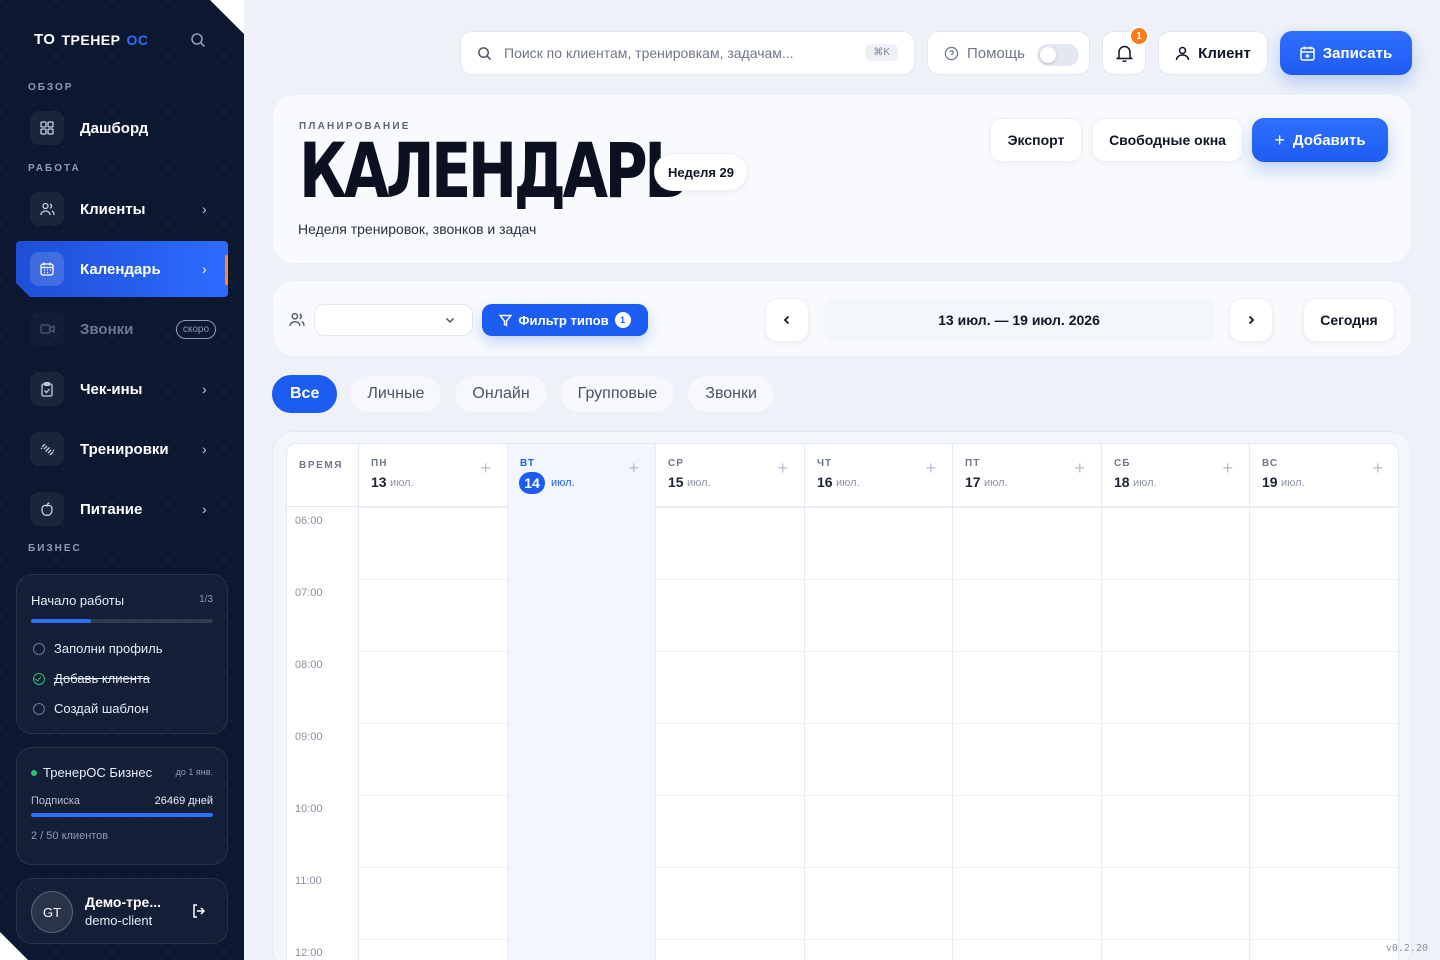  I want to click on day-of-week: СБ, so click(1122, 463).